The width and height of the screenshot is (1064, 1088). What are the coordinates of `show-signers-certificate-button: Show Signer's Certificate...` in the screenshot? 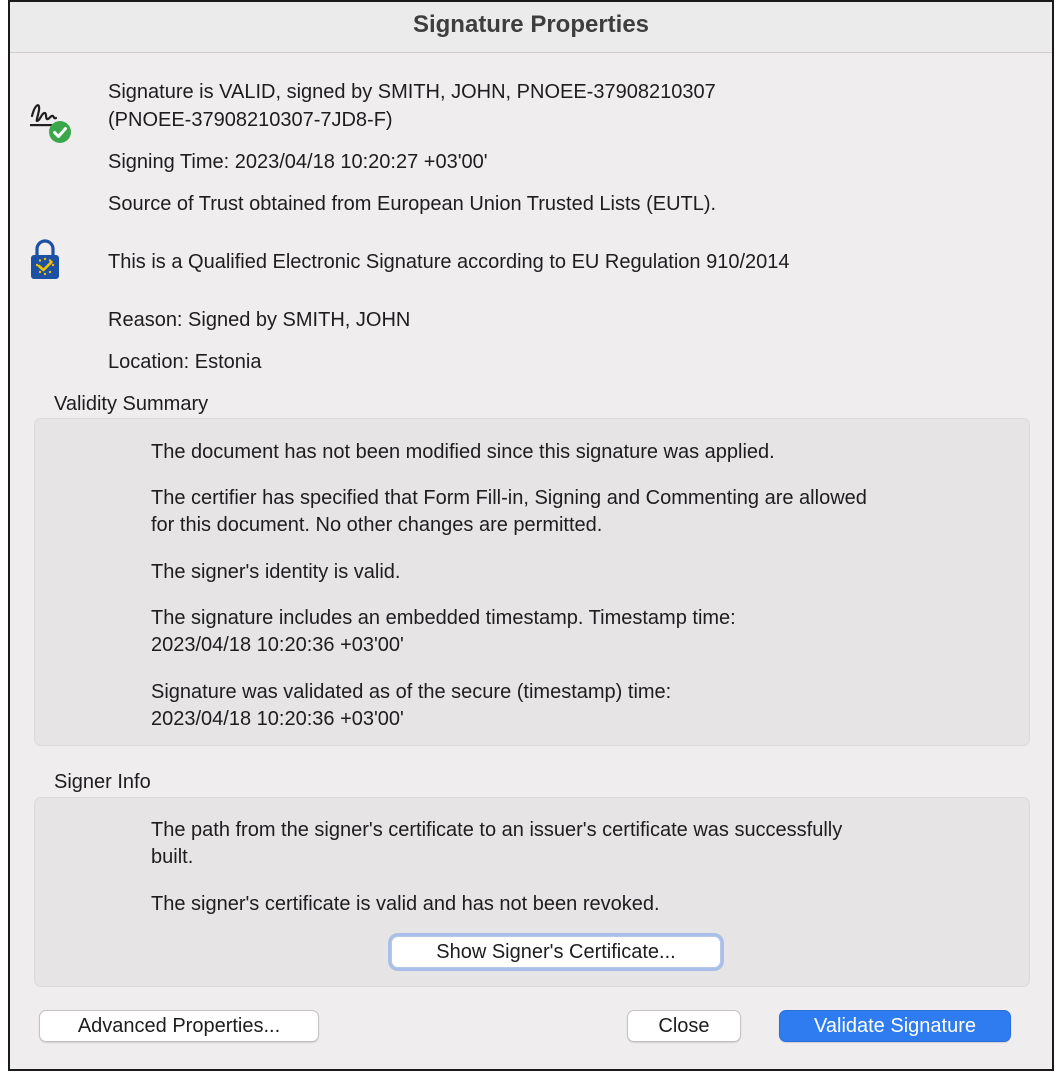 It's located at (556, 952).